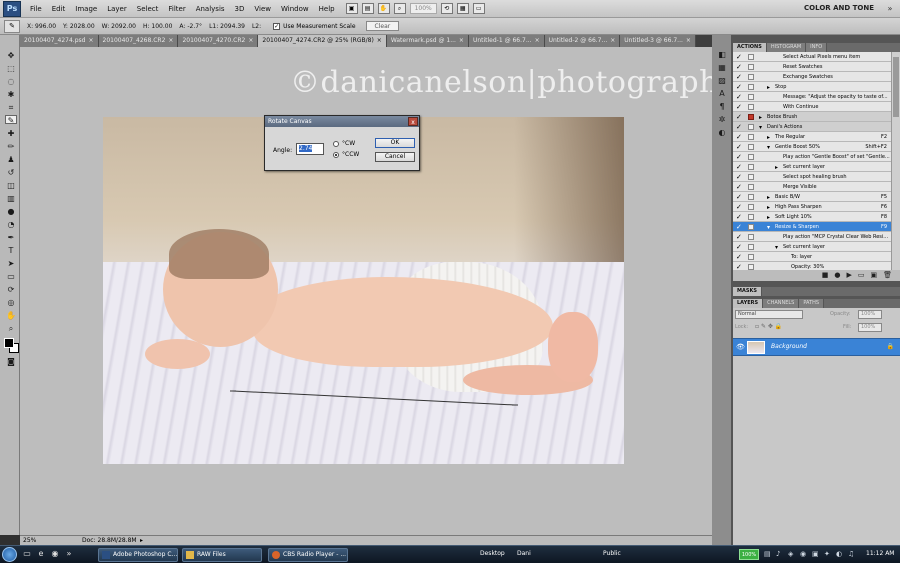  Describe the element at coordinates (27, 554) in the screenshot. I see `show-desktop-icon: ▭` at that location.